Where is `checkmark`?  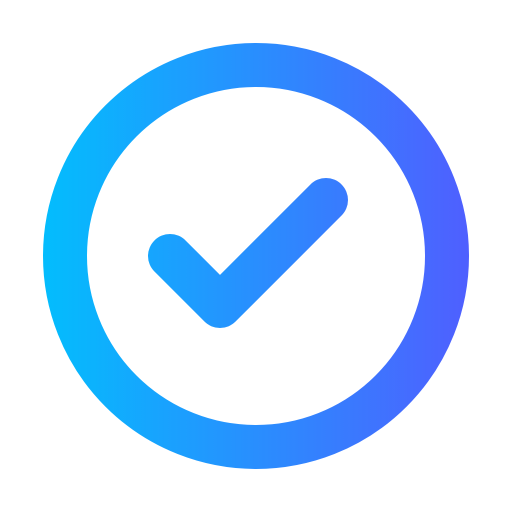
checkmark is located at coordinates (248, 253).